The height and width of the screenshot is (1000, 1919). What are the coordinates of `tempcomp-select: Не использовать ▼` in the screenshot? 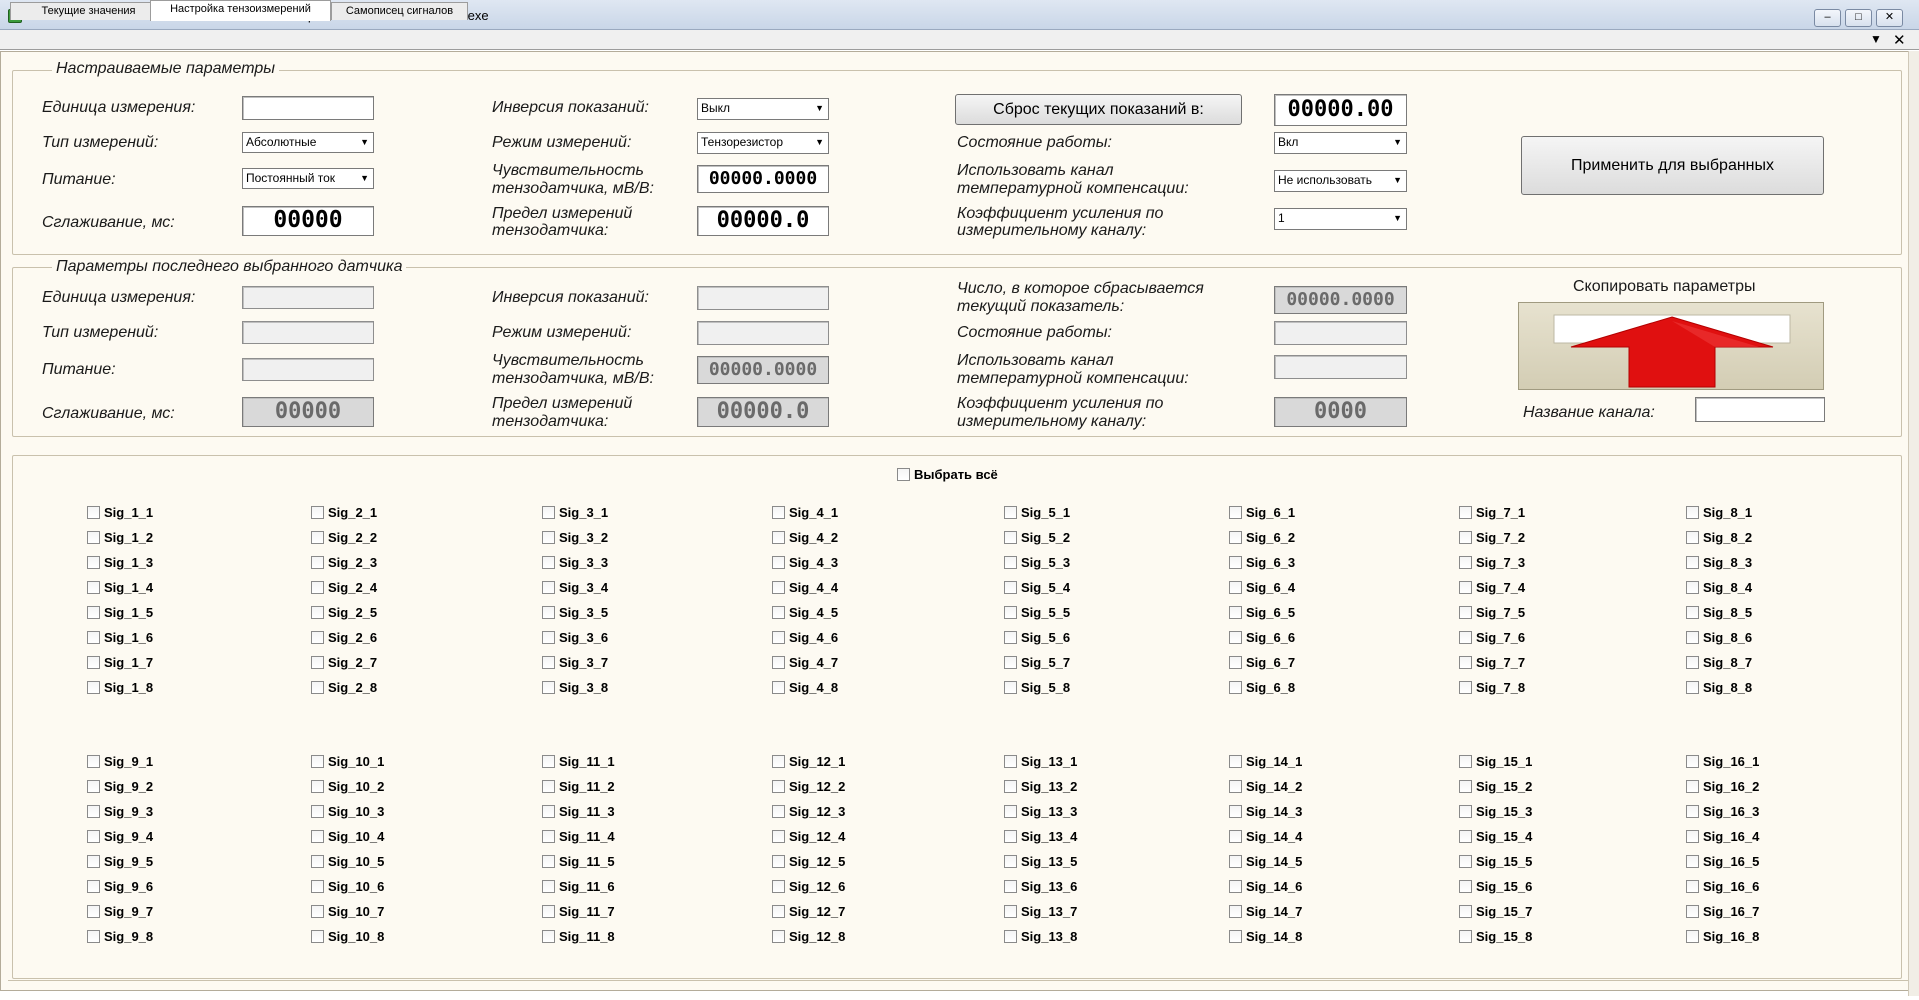 It's located at (1340, 181).